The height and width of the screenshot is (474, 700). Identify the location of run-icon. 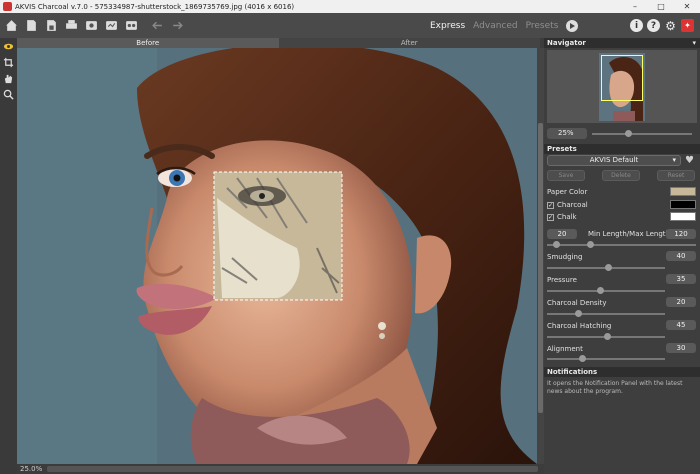
(572, 25).